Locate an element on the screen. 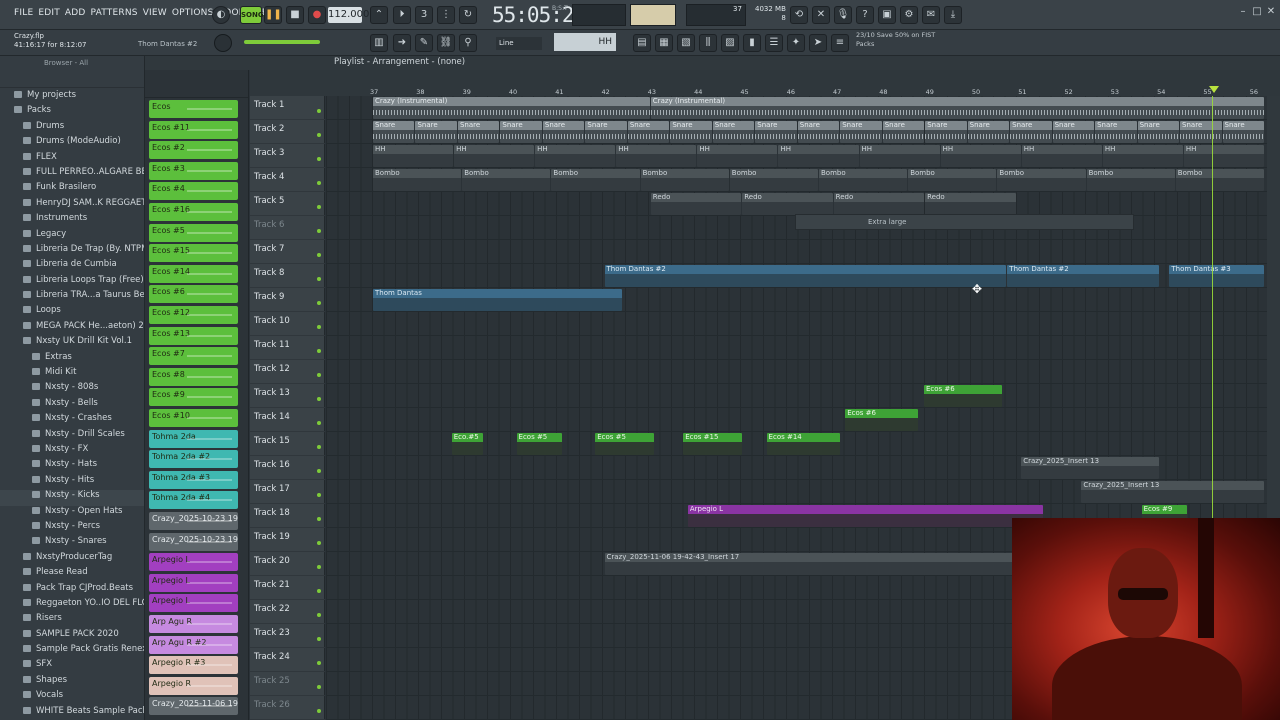 Image resolution: width=1280 pixels, height=720 pixels. playlist-clip: Crazy (Instrumental) is located at coordinates (511, 108).